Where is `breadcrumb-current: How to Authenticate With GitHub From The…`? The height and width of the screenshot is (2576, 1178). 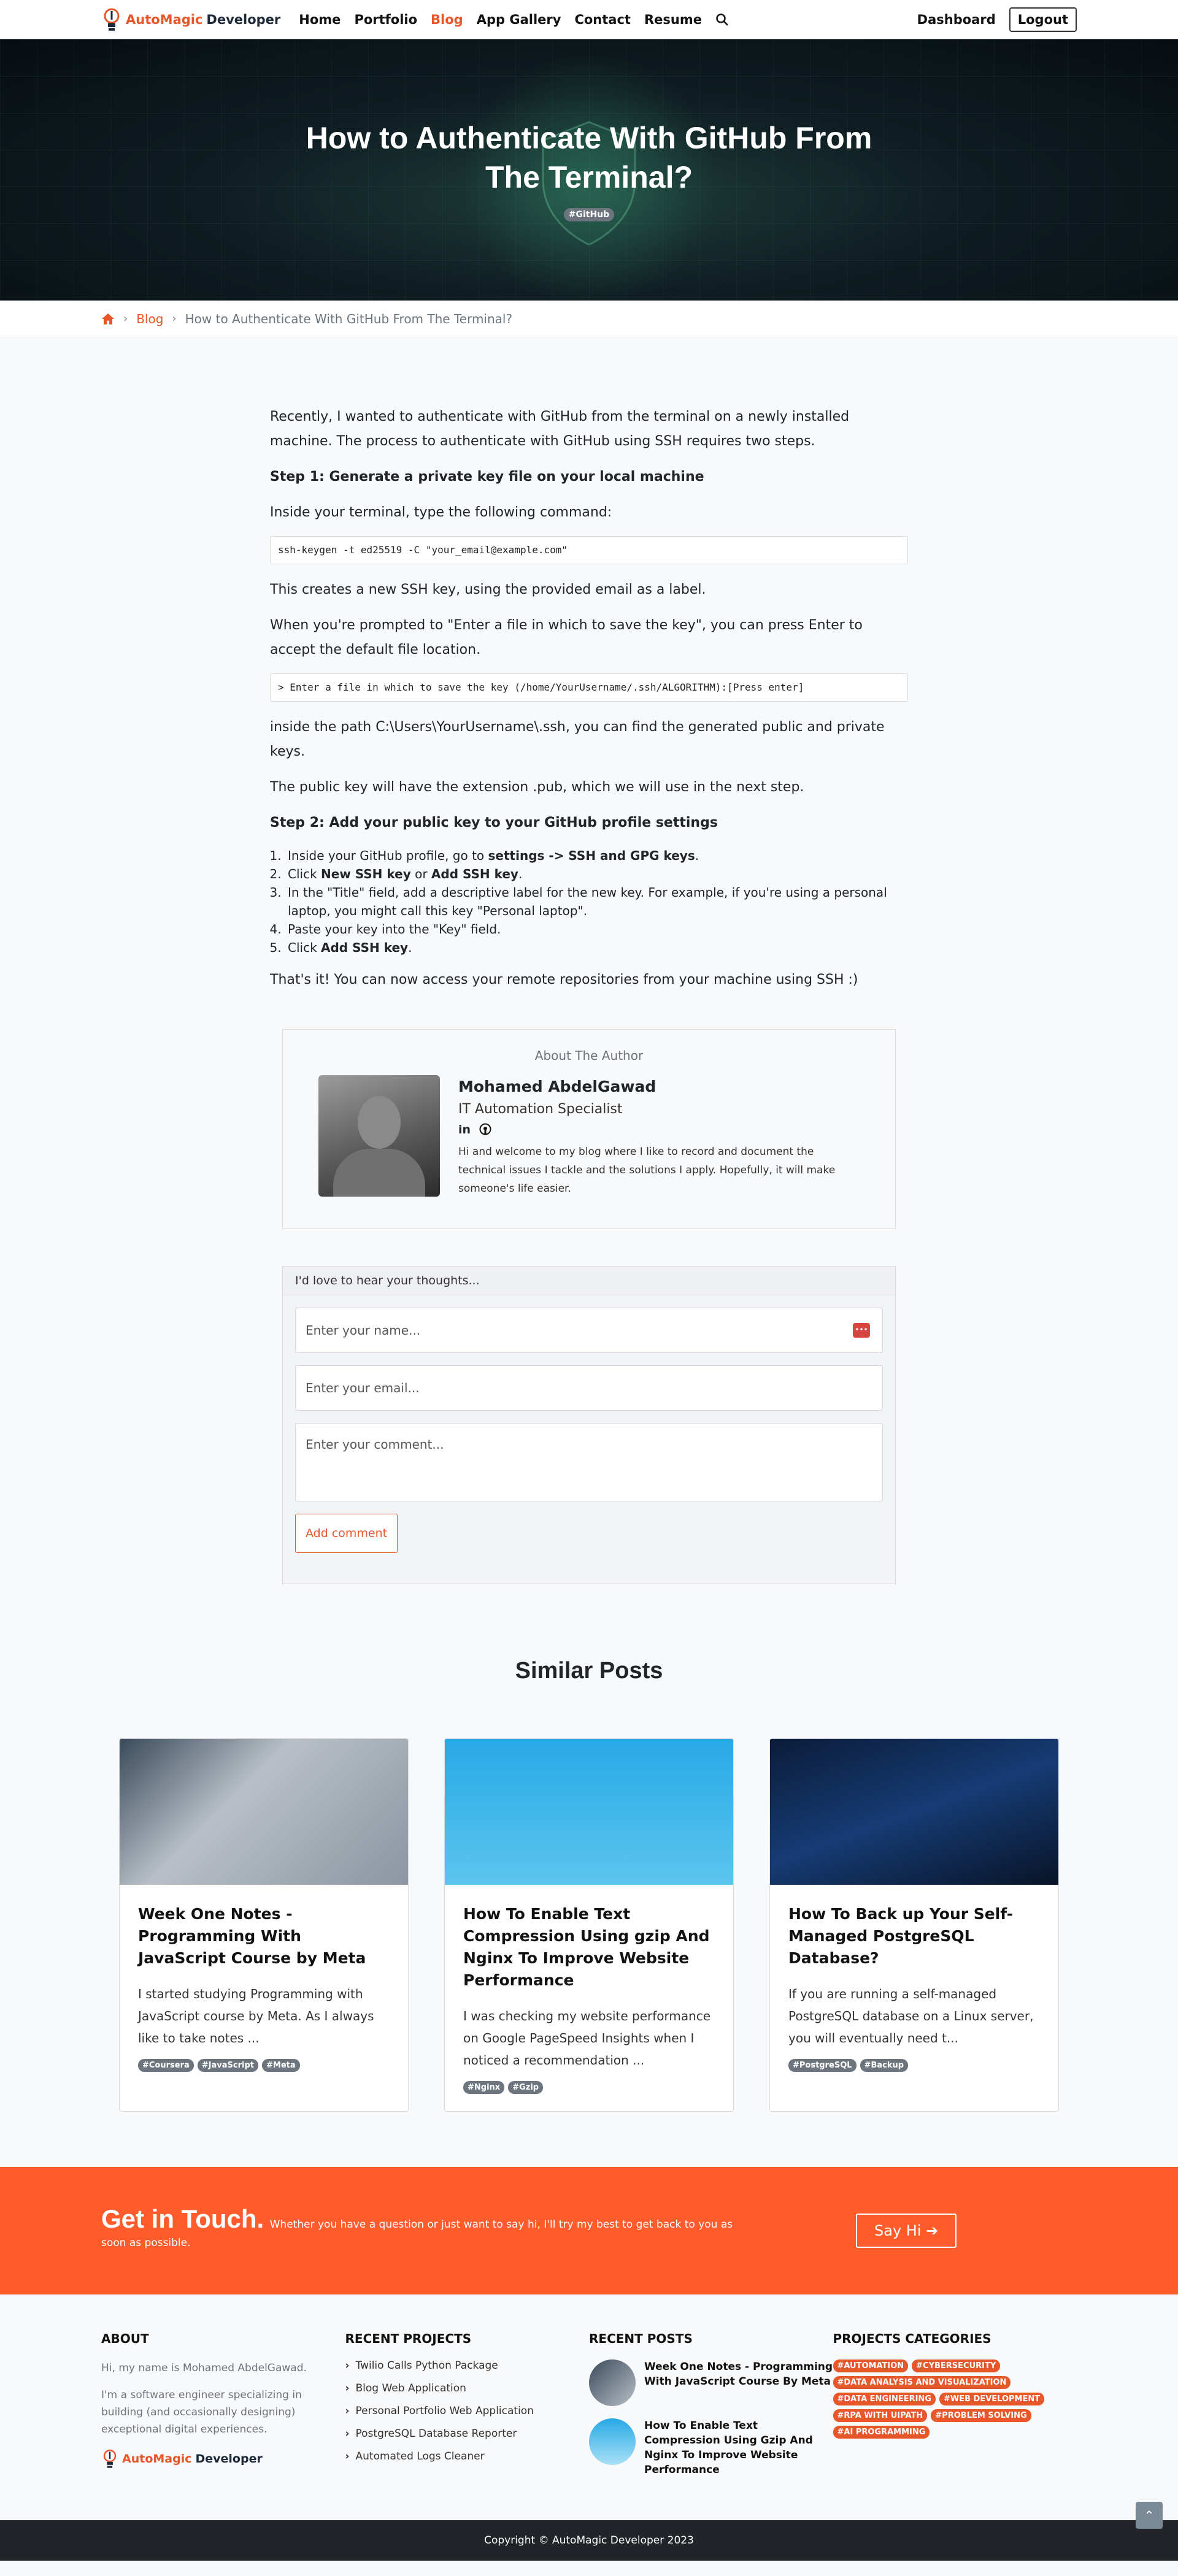 breadcrumb-current: How to Authenticate With GitHub From The… is located at coordinates (349, 318).